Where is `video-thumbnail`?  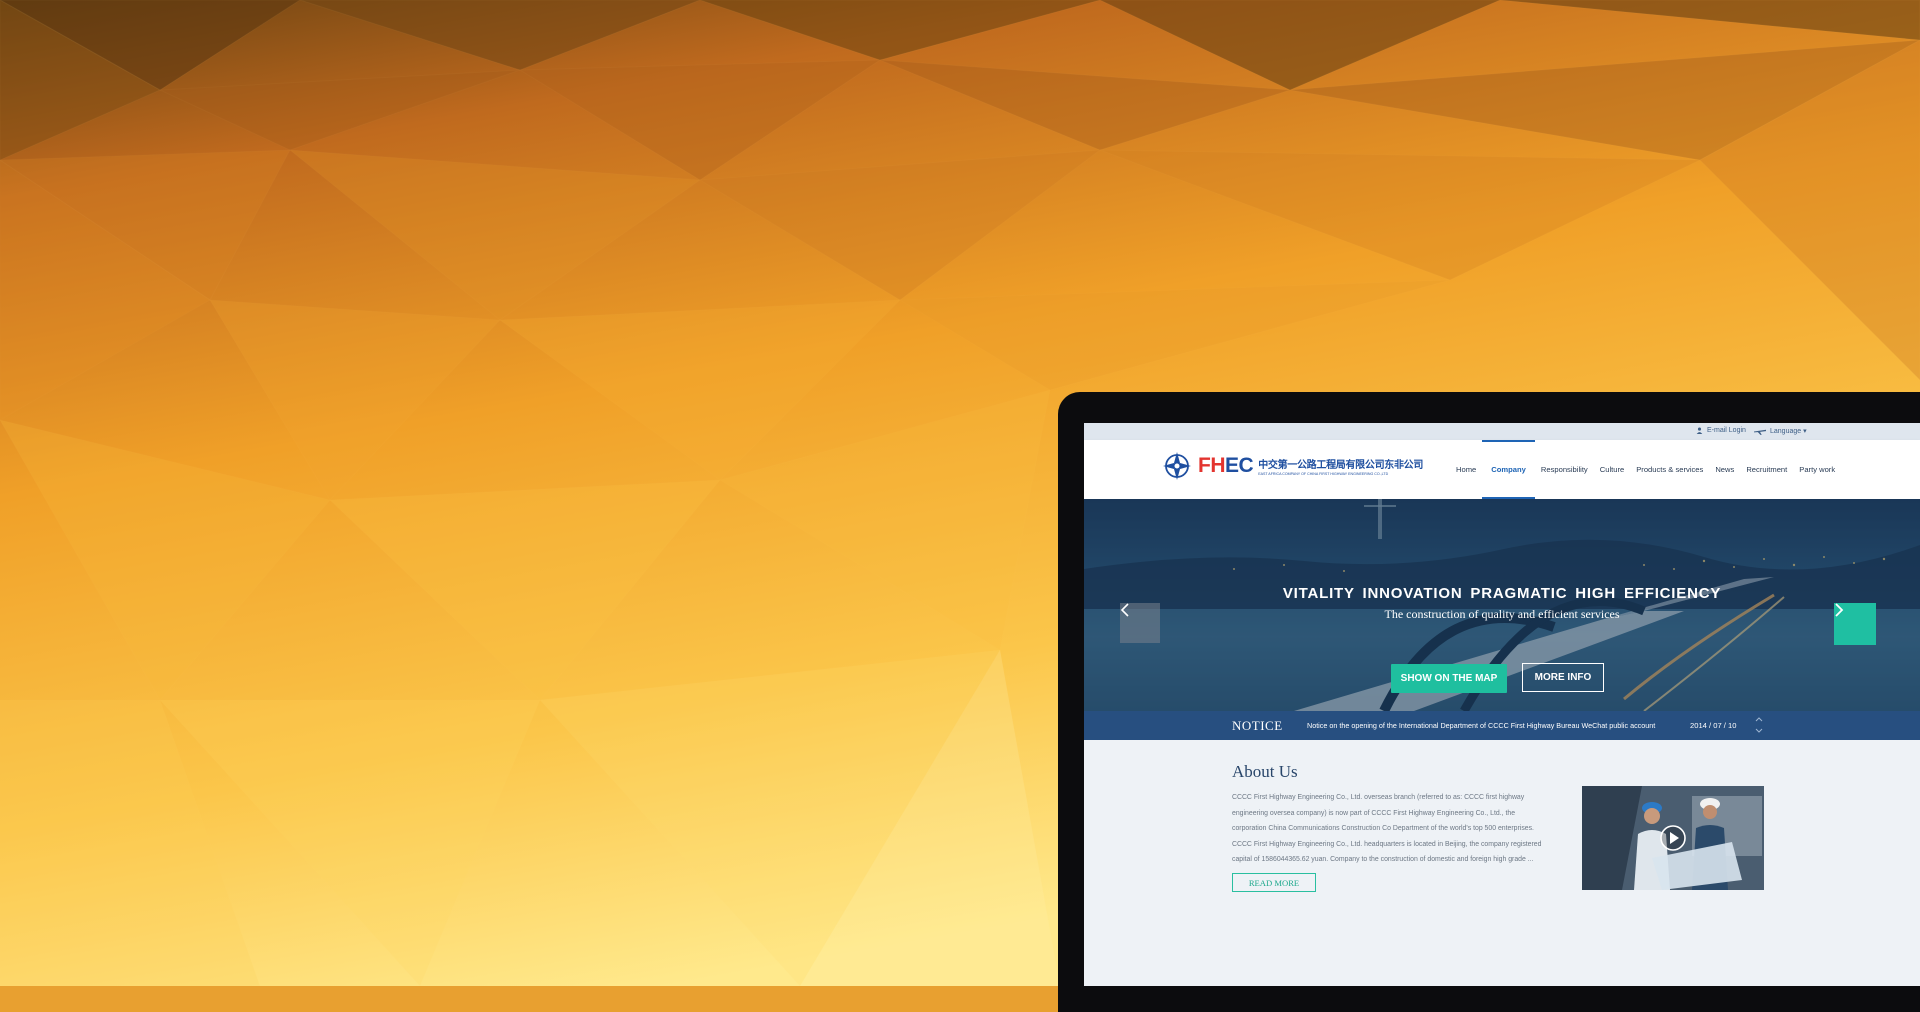 video-thumbnail is located at coordinates (1673, 838).